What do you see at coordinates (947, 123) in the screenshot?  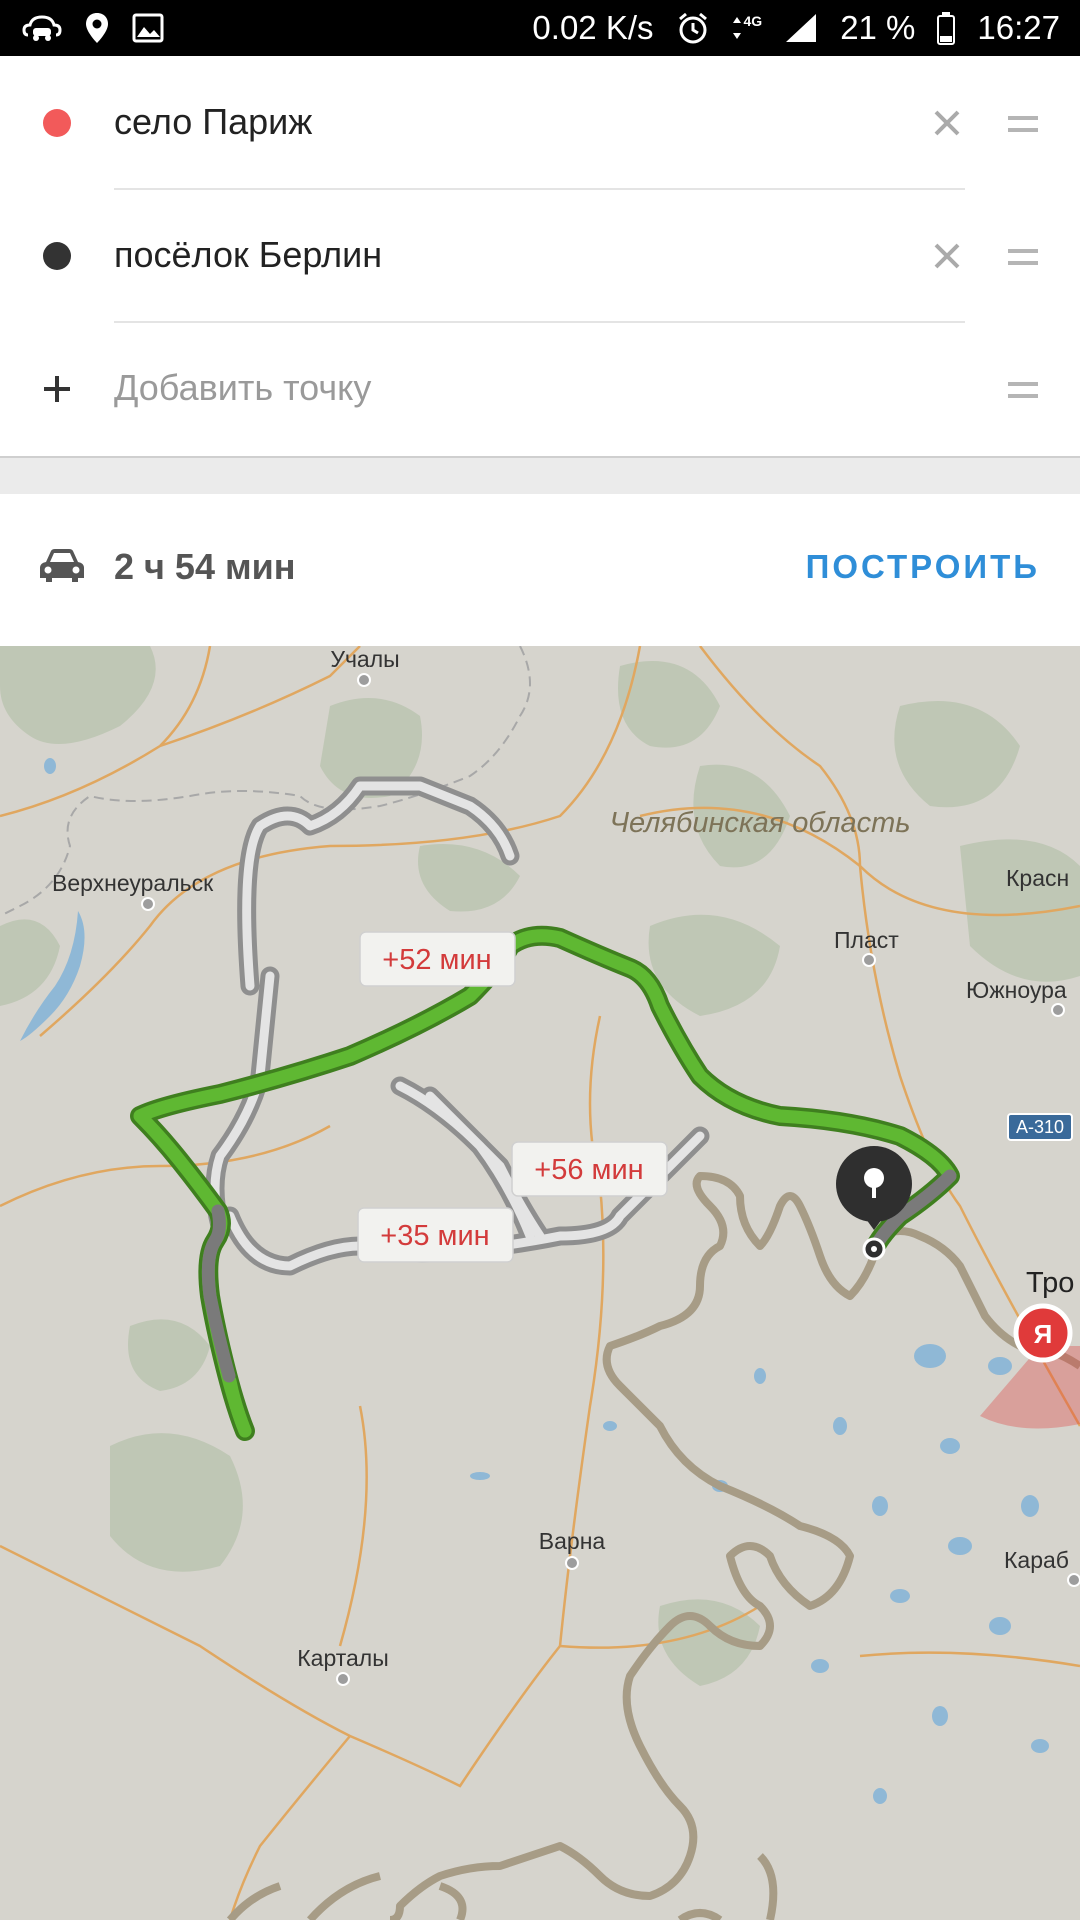 I see `clear-origin-icon` at bounding box center [947, 123].